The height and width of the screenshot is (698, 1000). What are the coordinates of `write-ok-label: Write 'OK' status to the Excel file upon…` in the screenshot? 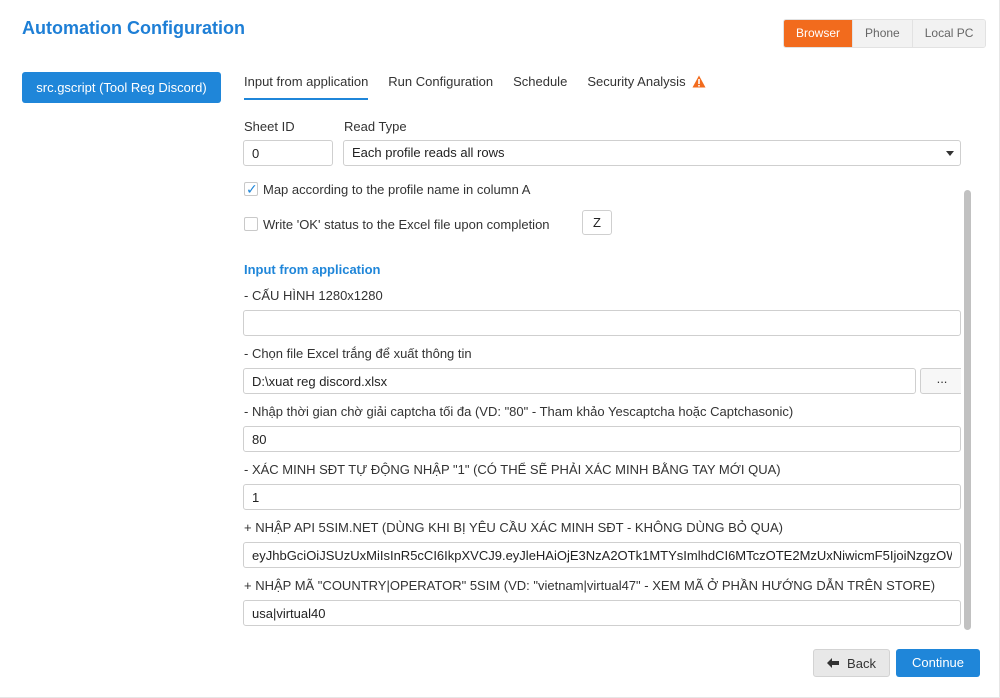 It's located at (406, 224).